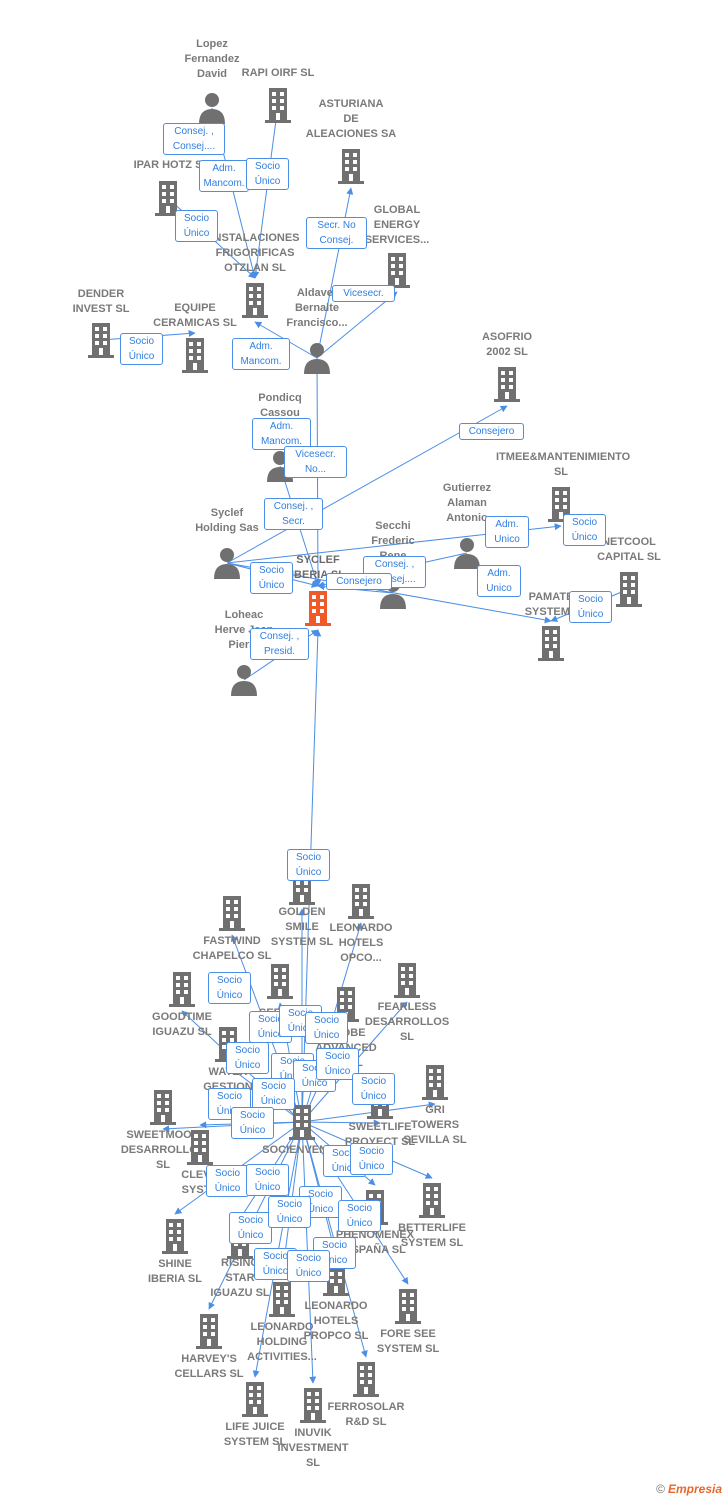 The image size is (728, 1500). I want to click on edge-role-label: Consej. , Presid., so click(279, 644).